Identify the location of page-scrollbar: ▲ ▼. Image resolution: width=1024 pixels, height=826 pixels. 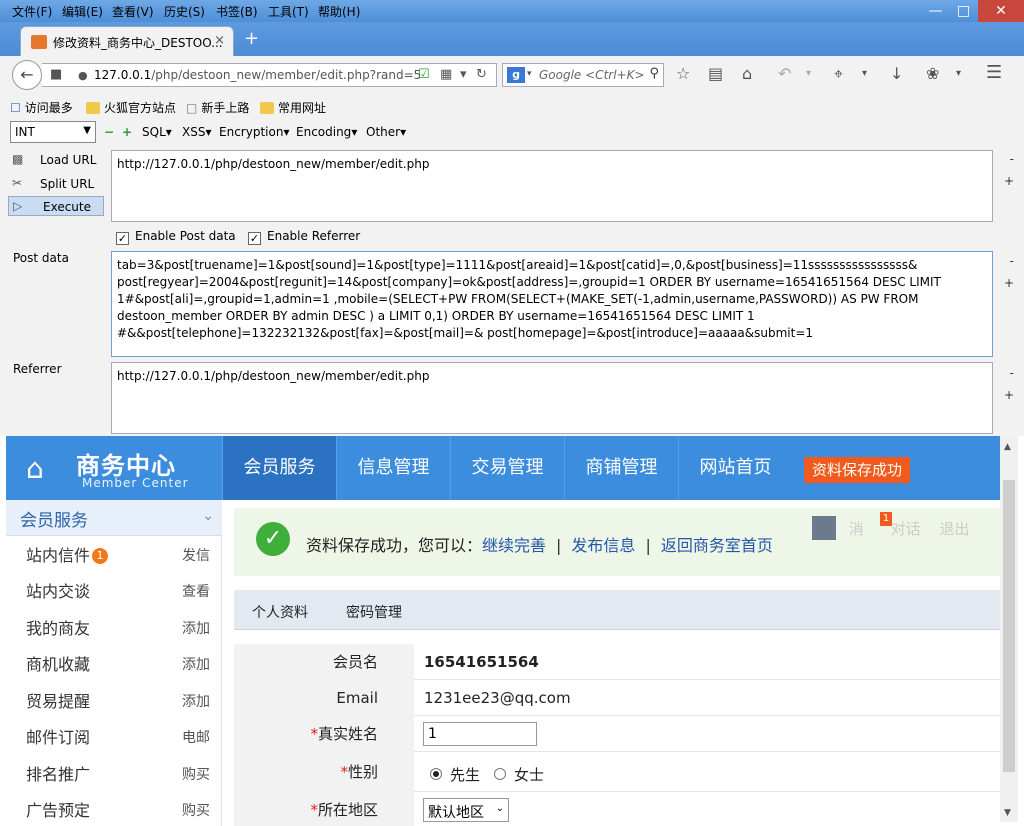
(1009, 629).